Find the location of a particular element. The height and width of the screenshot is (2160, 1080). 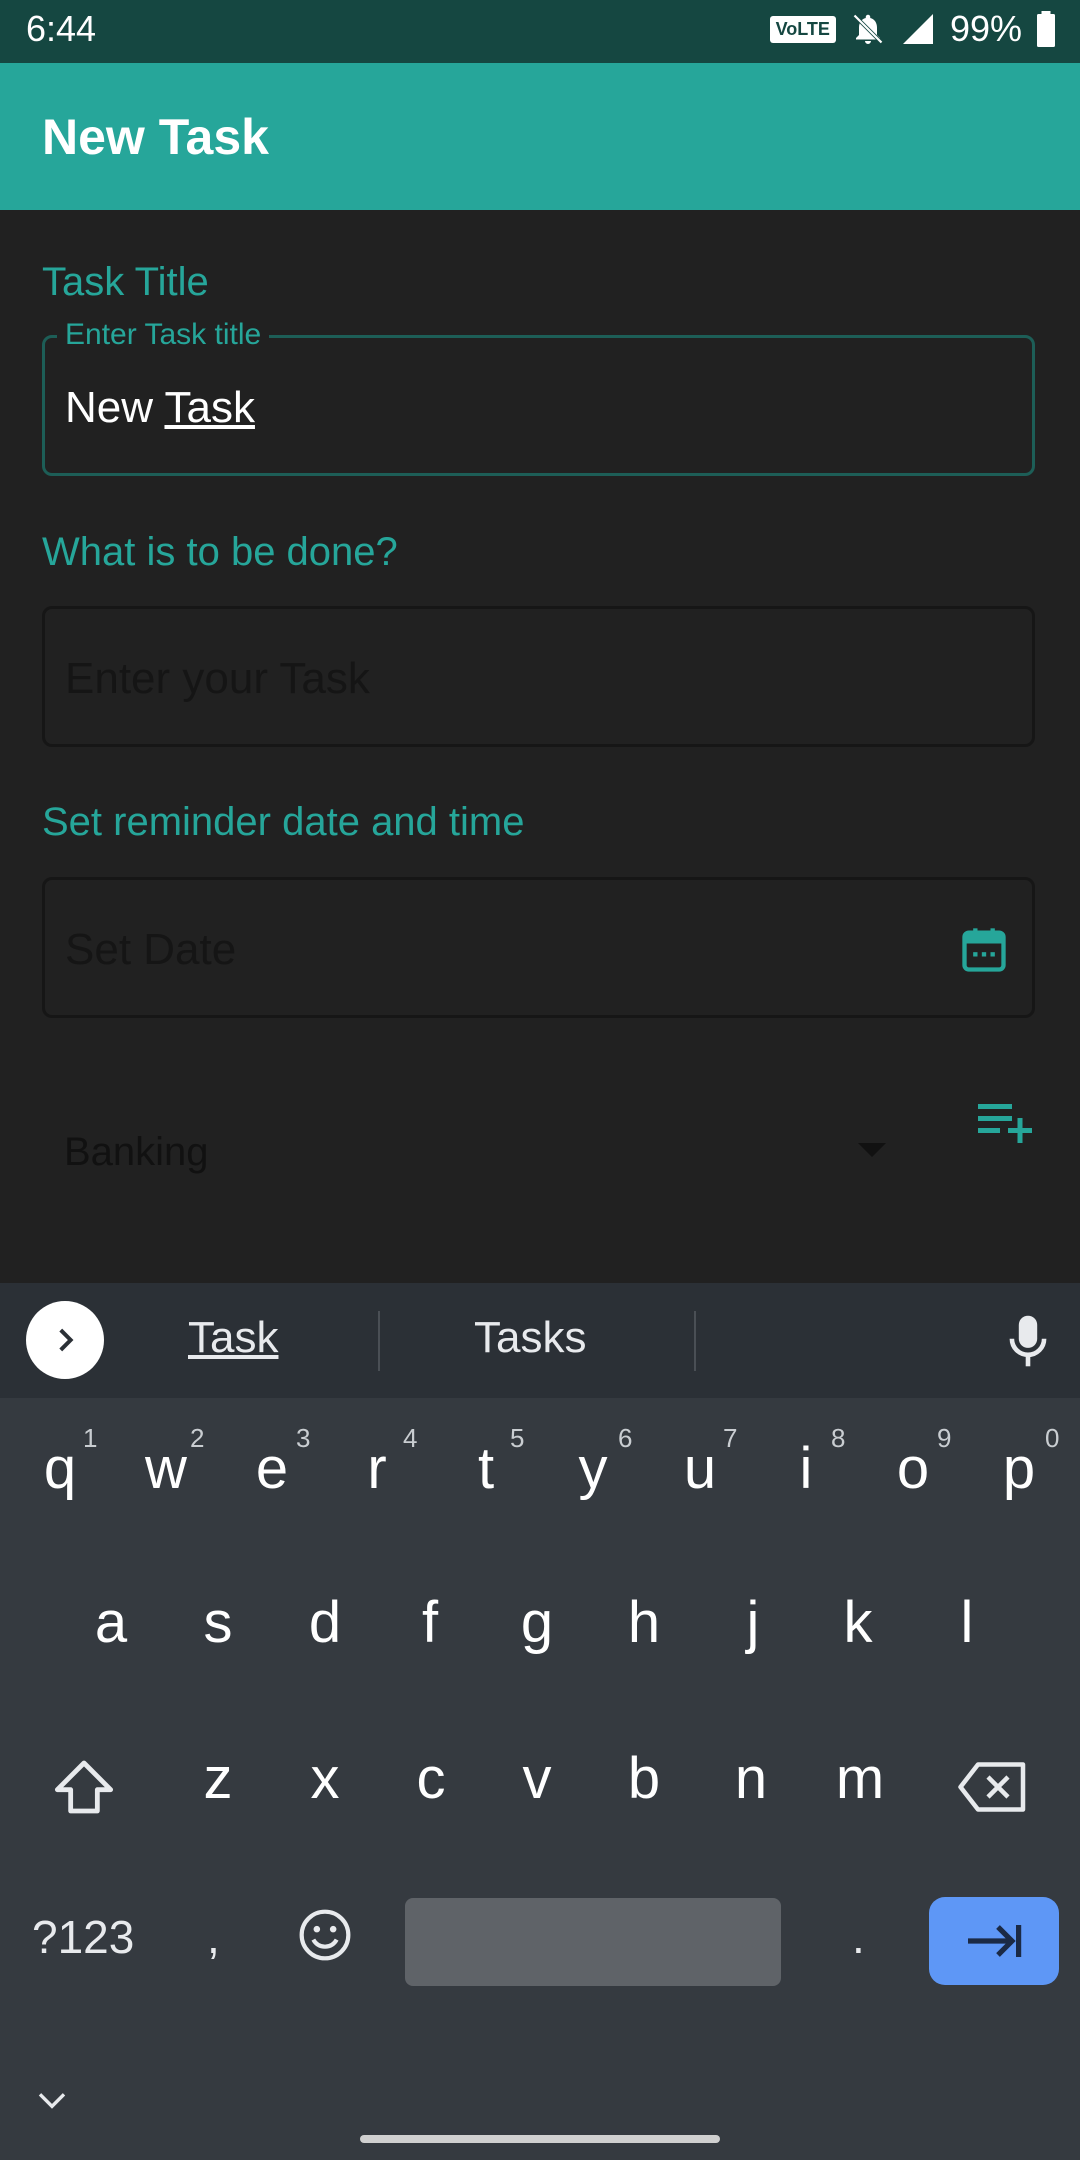

key-j: j is located at coordinates (753, 1622).